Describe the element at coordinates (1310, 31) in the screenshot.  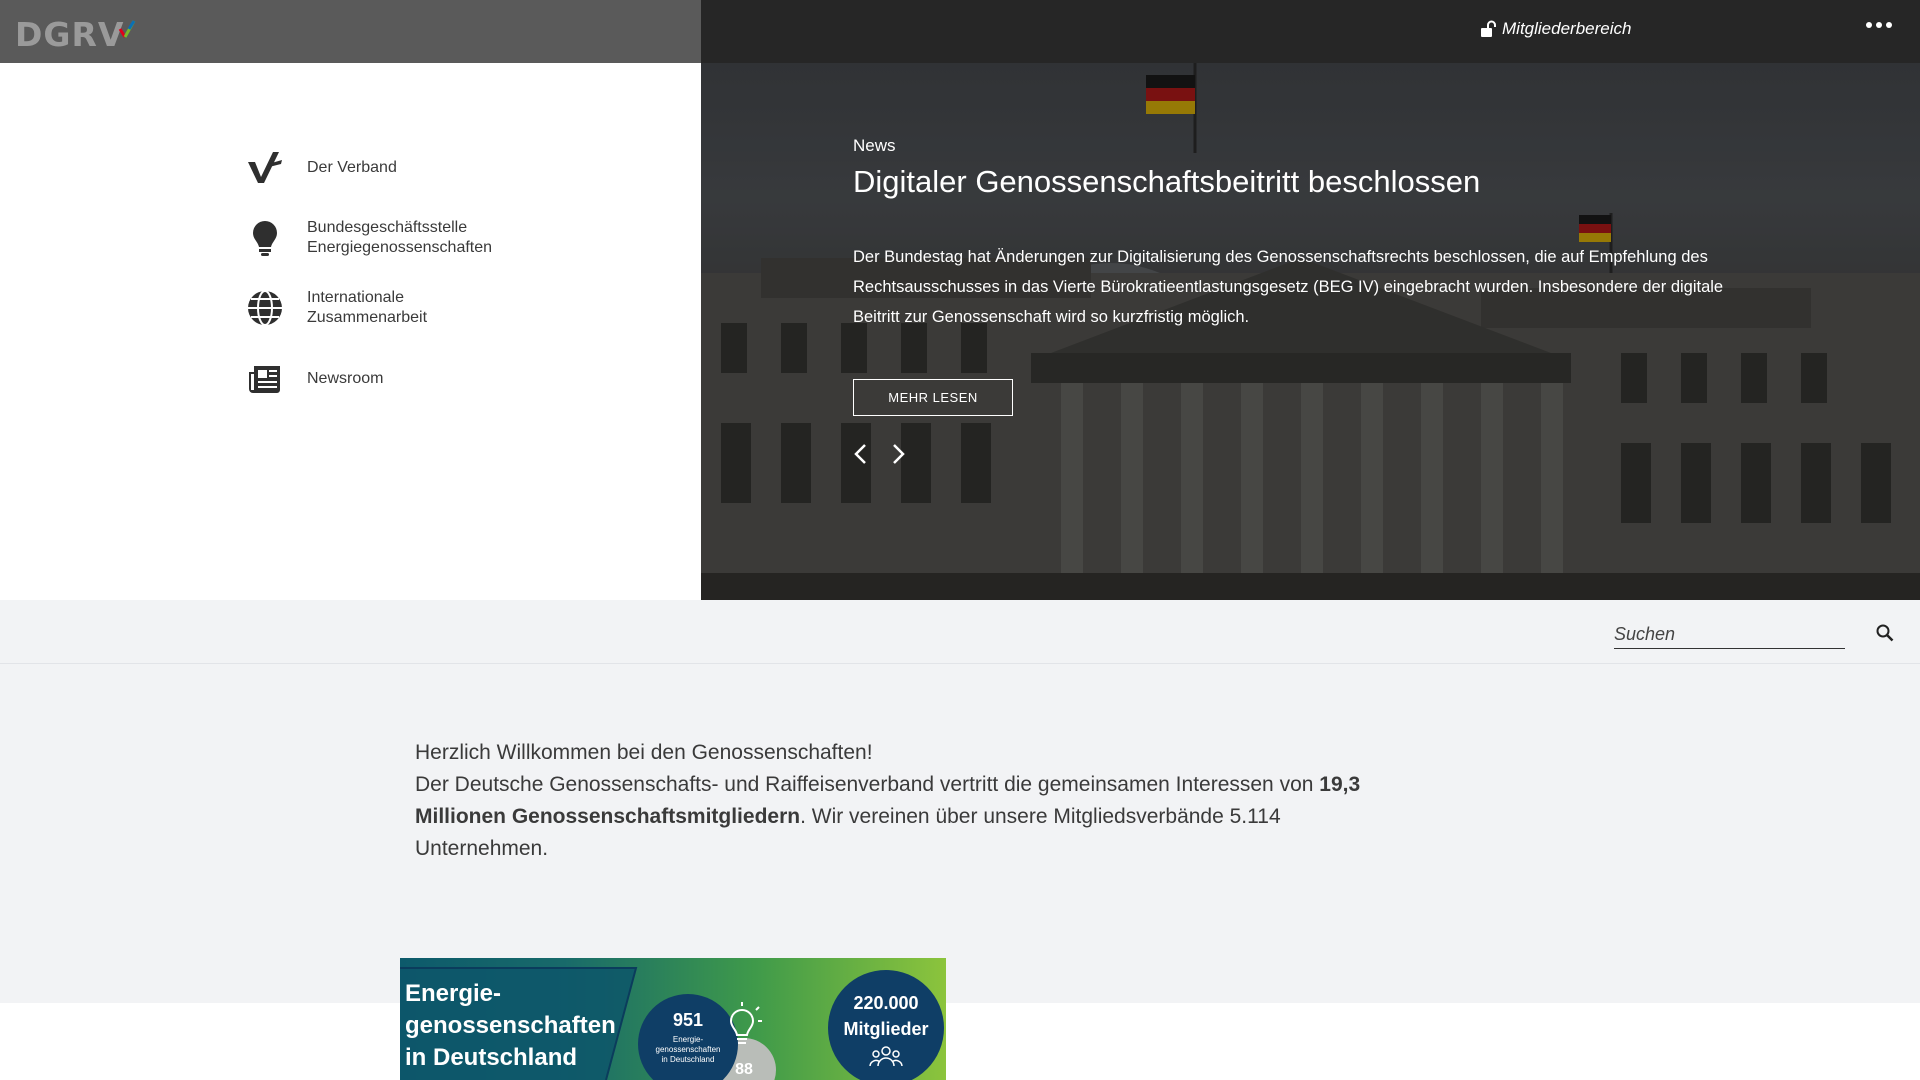
I see `top-bar-right: Mitgliederbereich` at that location.